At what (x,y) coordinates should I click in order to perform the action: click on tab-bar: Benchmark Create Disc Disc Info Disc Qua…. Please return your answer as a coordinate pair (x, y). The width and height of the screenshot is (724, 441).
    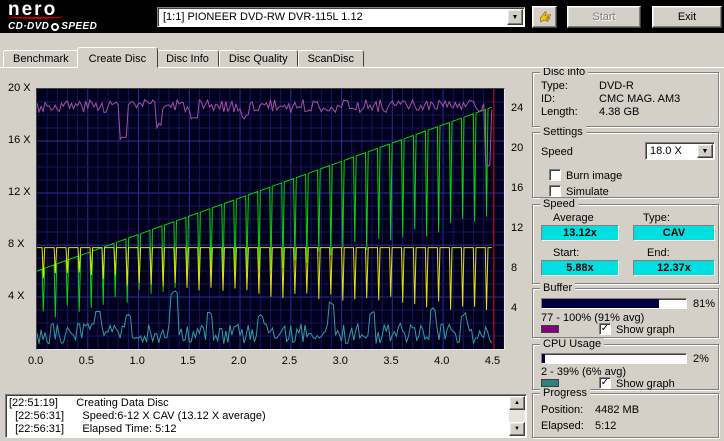
    Looking at the image, I should click on (184, 57).